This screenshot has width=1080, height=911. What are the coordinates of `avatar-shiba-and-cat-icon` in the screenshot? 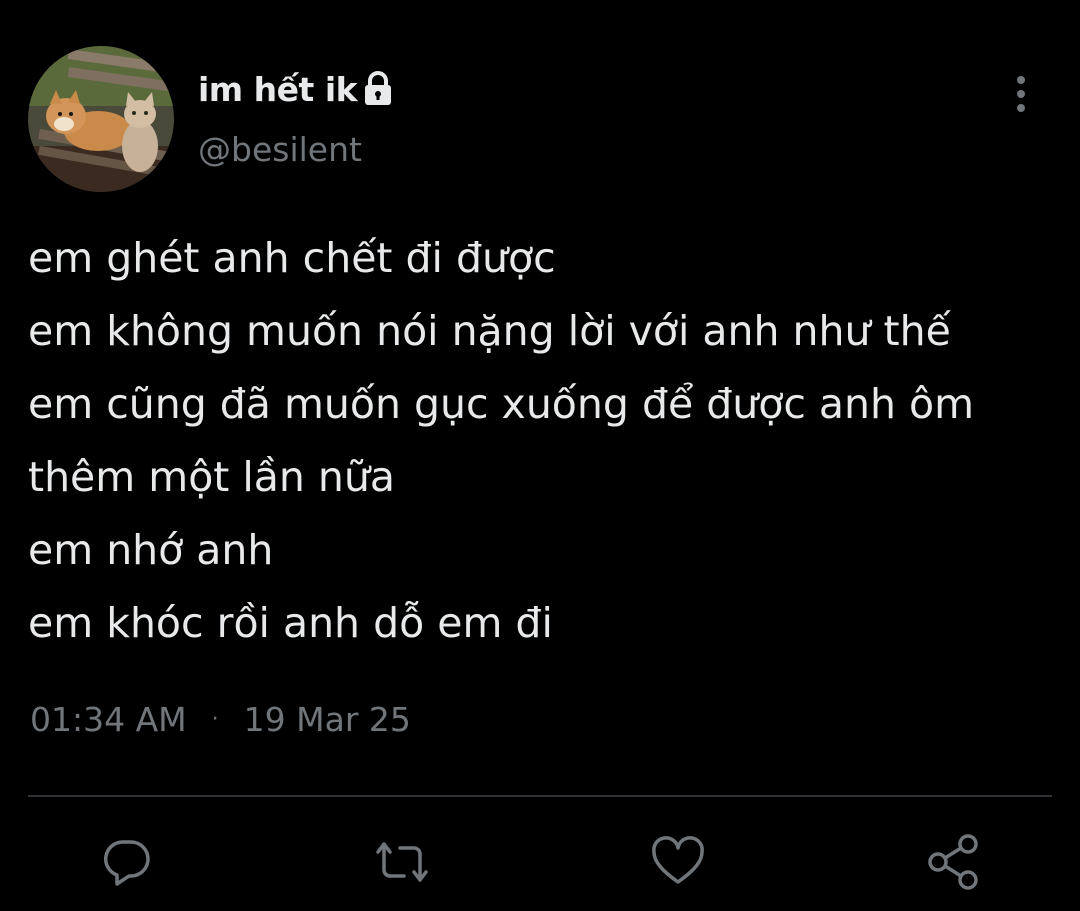 It's located at (101, 119).